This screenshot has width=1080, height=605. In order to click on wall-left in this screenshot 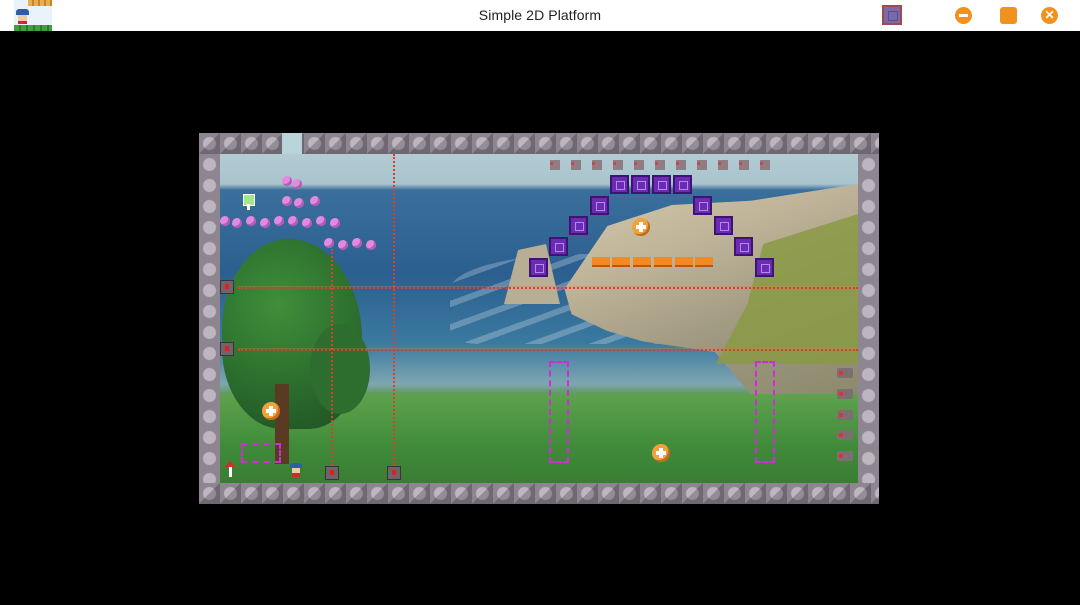, I will do `click(209, 318)`.